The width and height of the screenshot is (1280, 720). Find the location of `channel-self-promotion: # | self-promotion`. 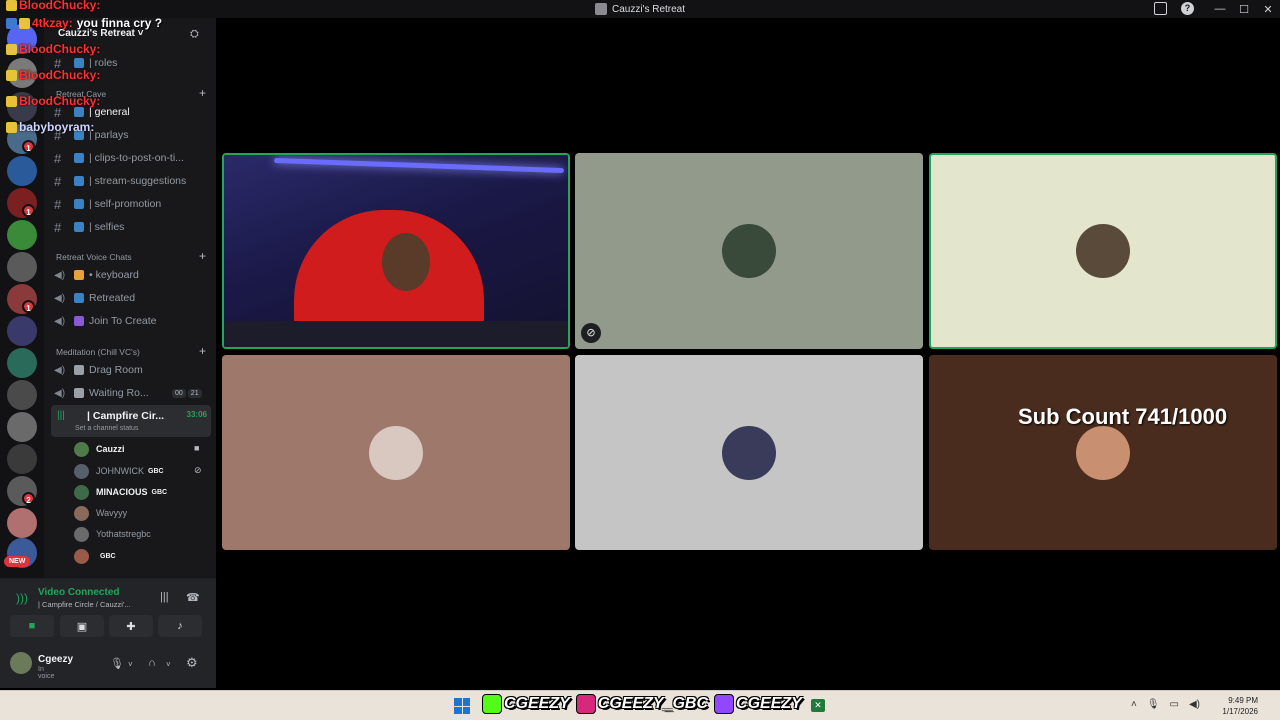

channel-self-promotion: # | self-promotion is located at coordinates (133, 204).